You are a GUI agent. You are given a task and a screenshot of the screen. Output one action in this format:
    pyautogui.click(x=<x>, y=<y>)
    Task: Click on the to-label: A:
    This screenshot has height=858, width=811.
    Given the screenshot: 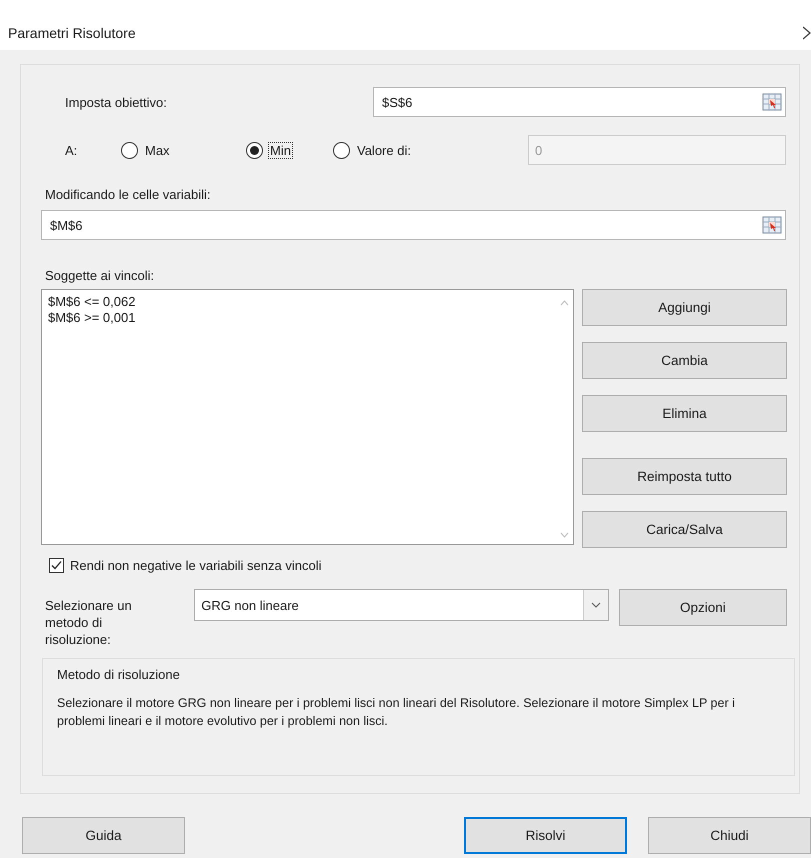 What is the action you would take?
    pyautogui.click(x=71, y=150)
    